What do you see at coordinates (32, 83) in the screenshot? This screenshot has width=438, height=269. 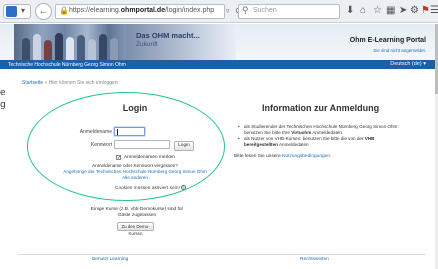 I see `breadcrumb-home: Startseite` at bounding box center [32, 83].